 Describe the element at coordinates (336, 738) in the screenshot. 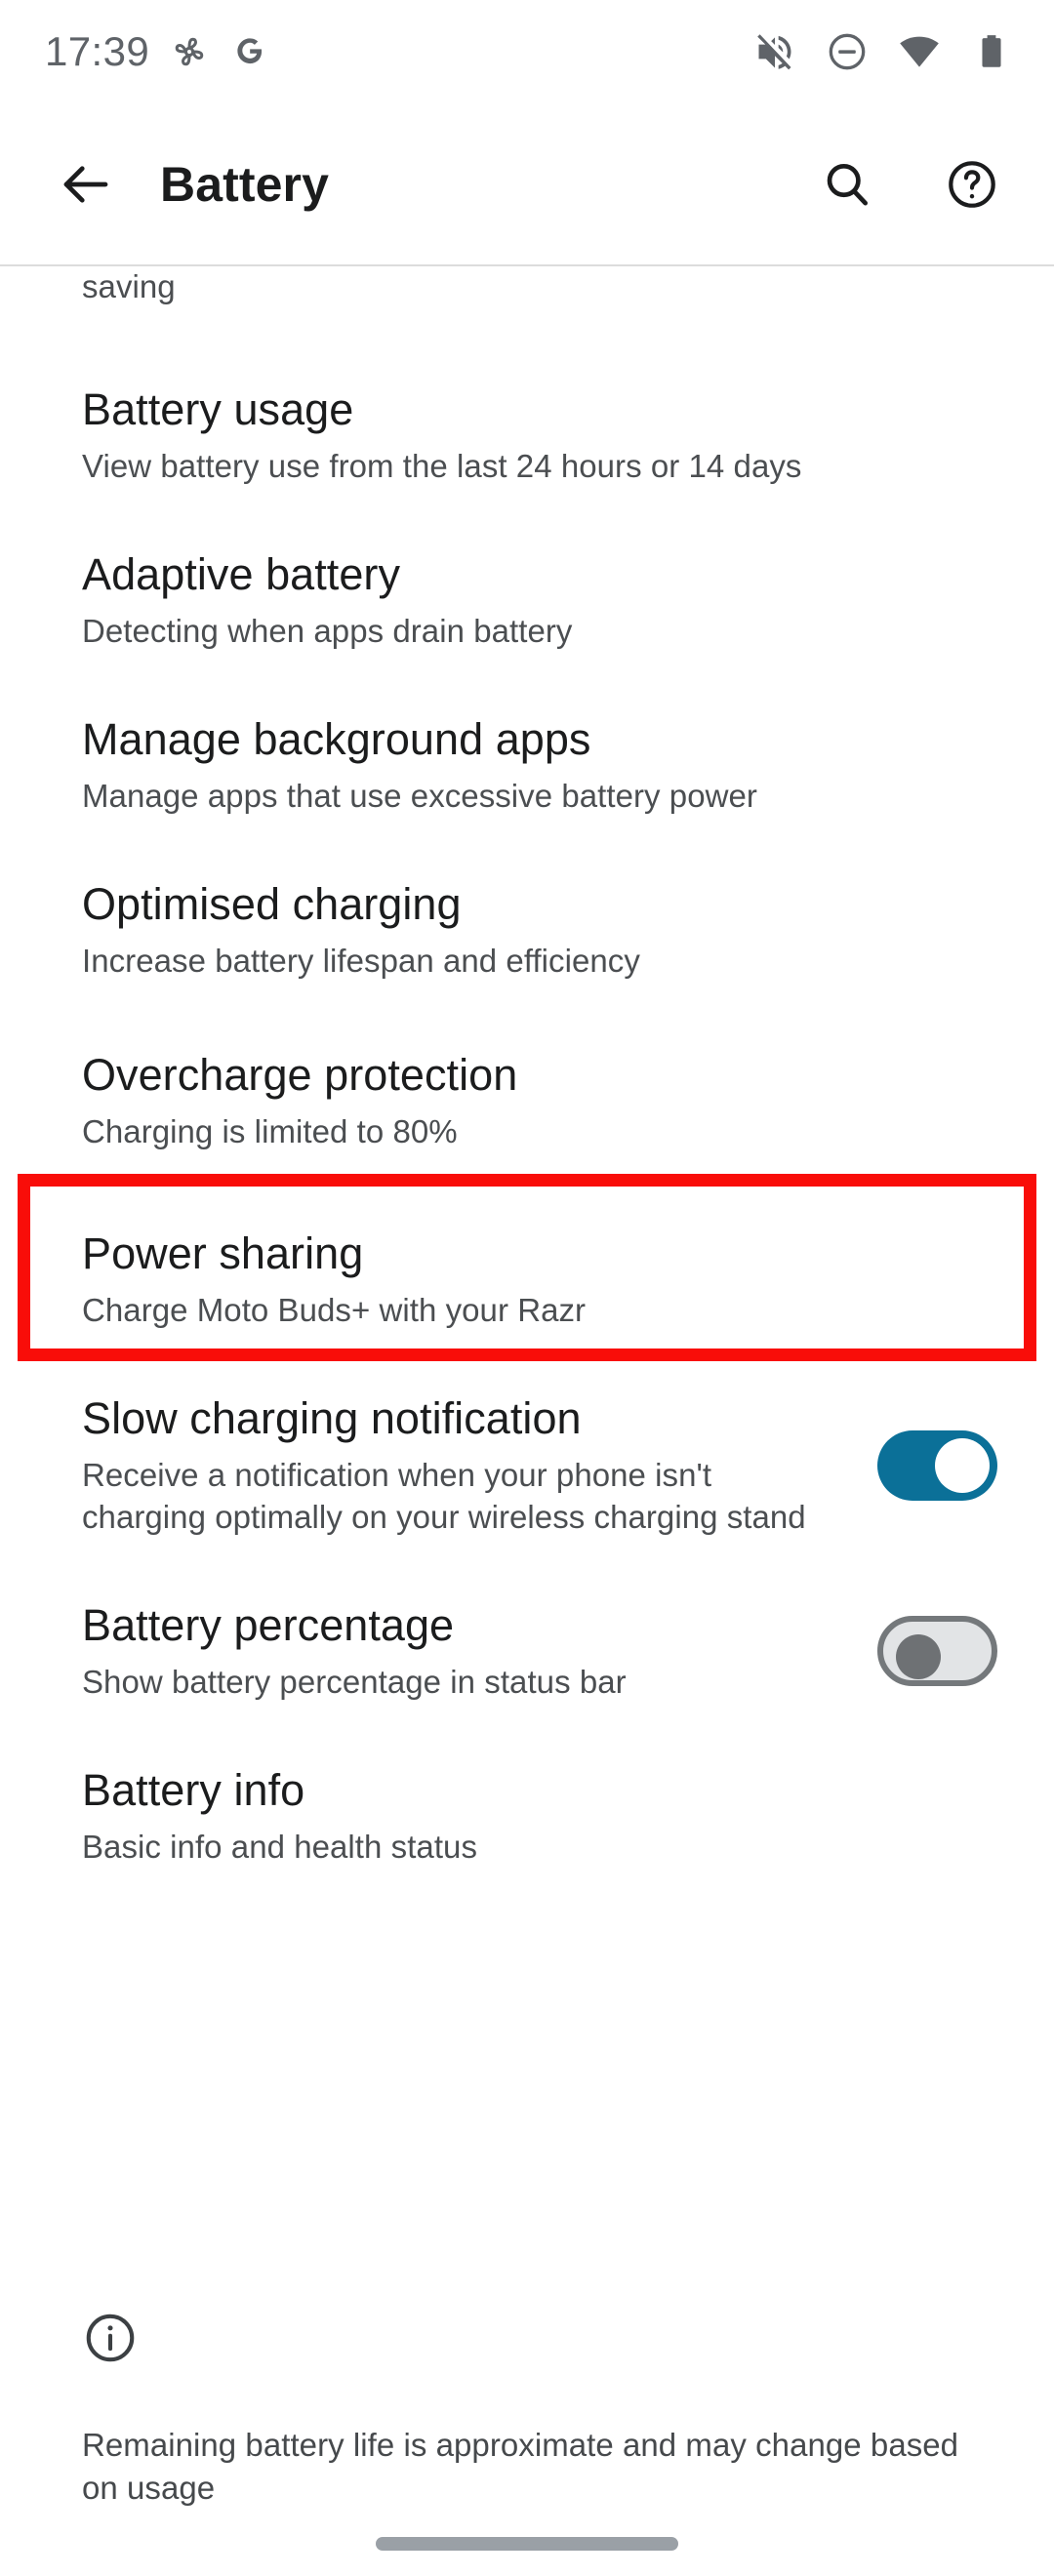

I see `list-item-title: Manage background apps` at that location.